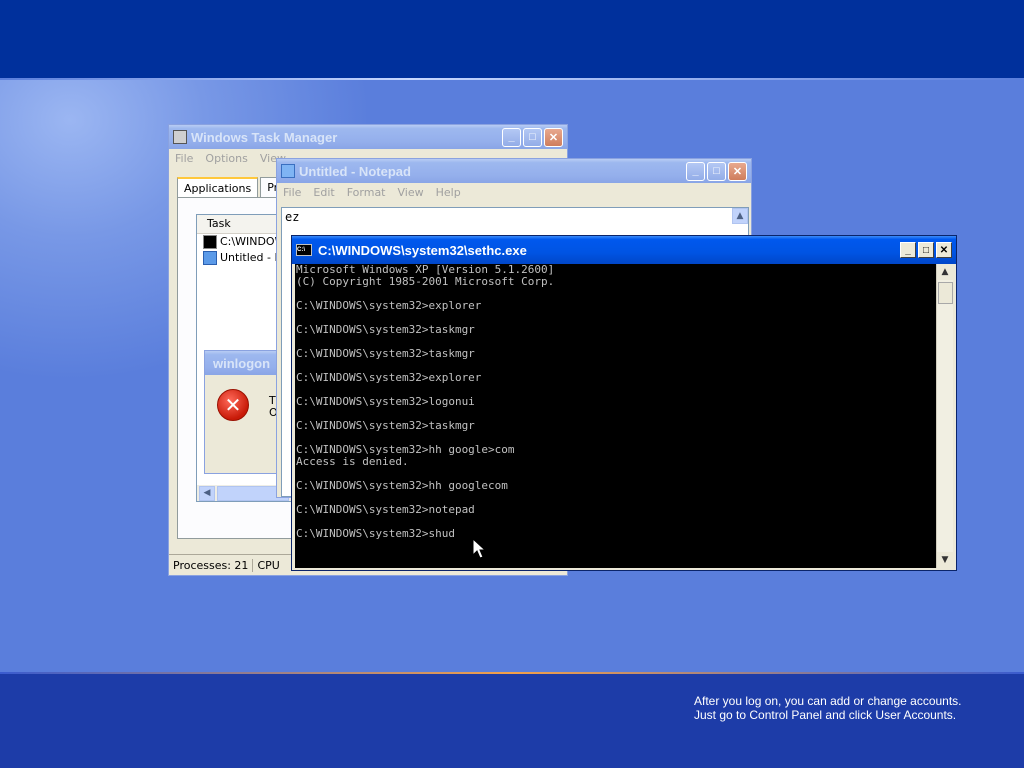 The image size is (1024, 768). I want to click on error-icon: ✕, so click(233, 405).